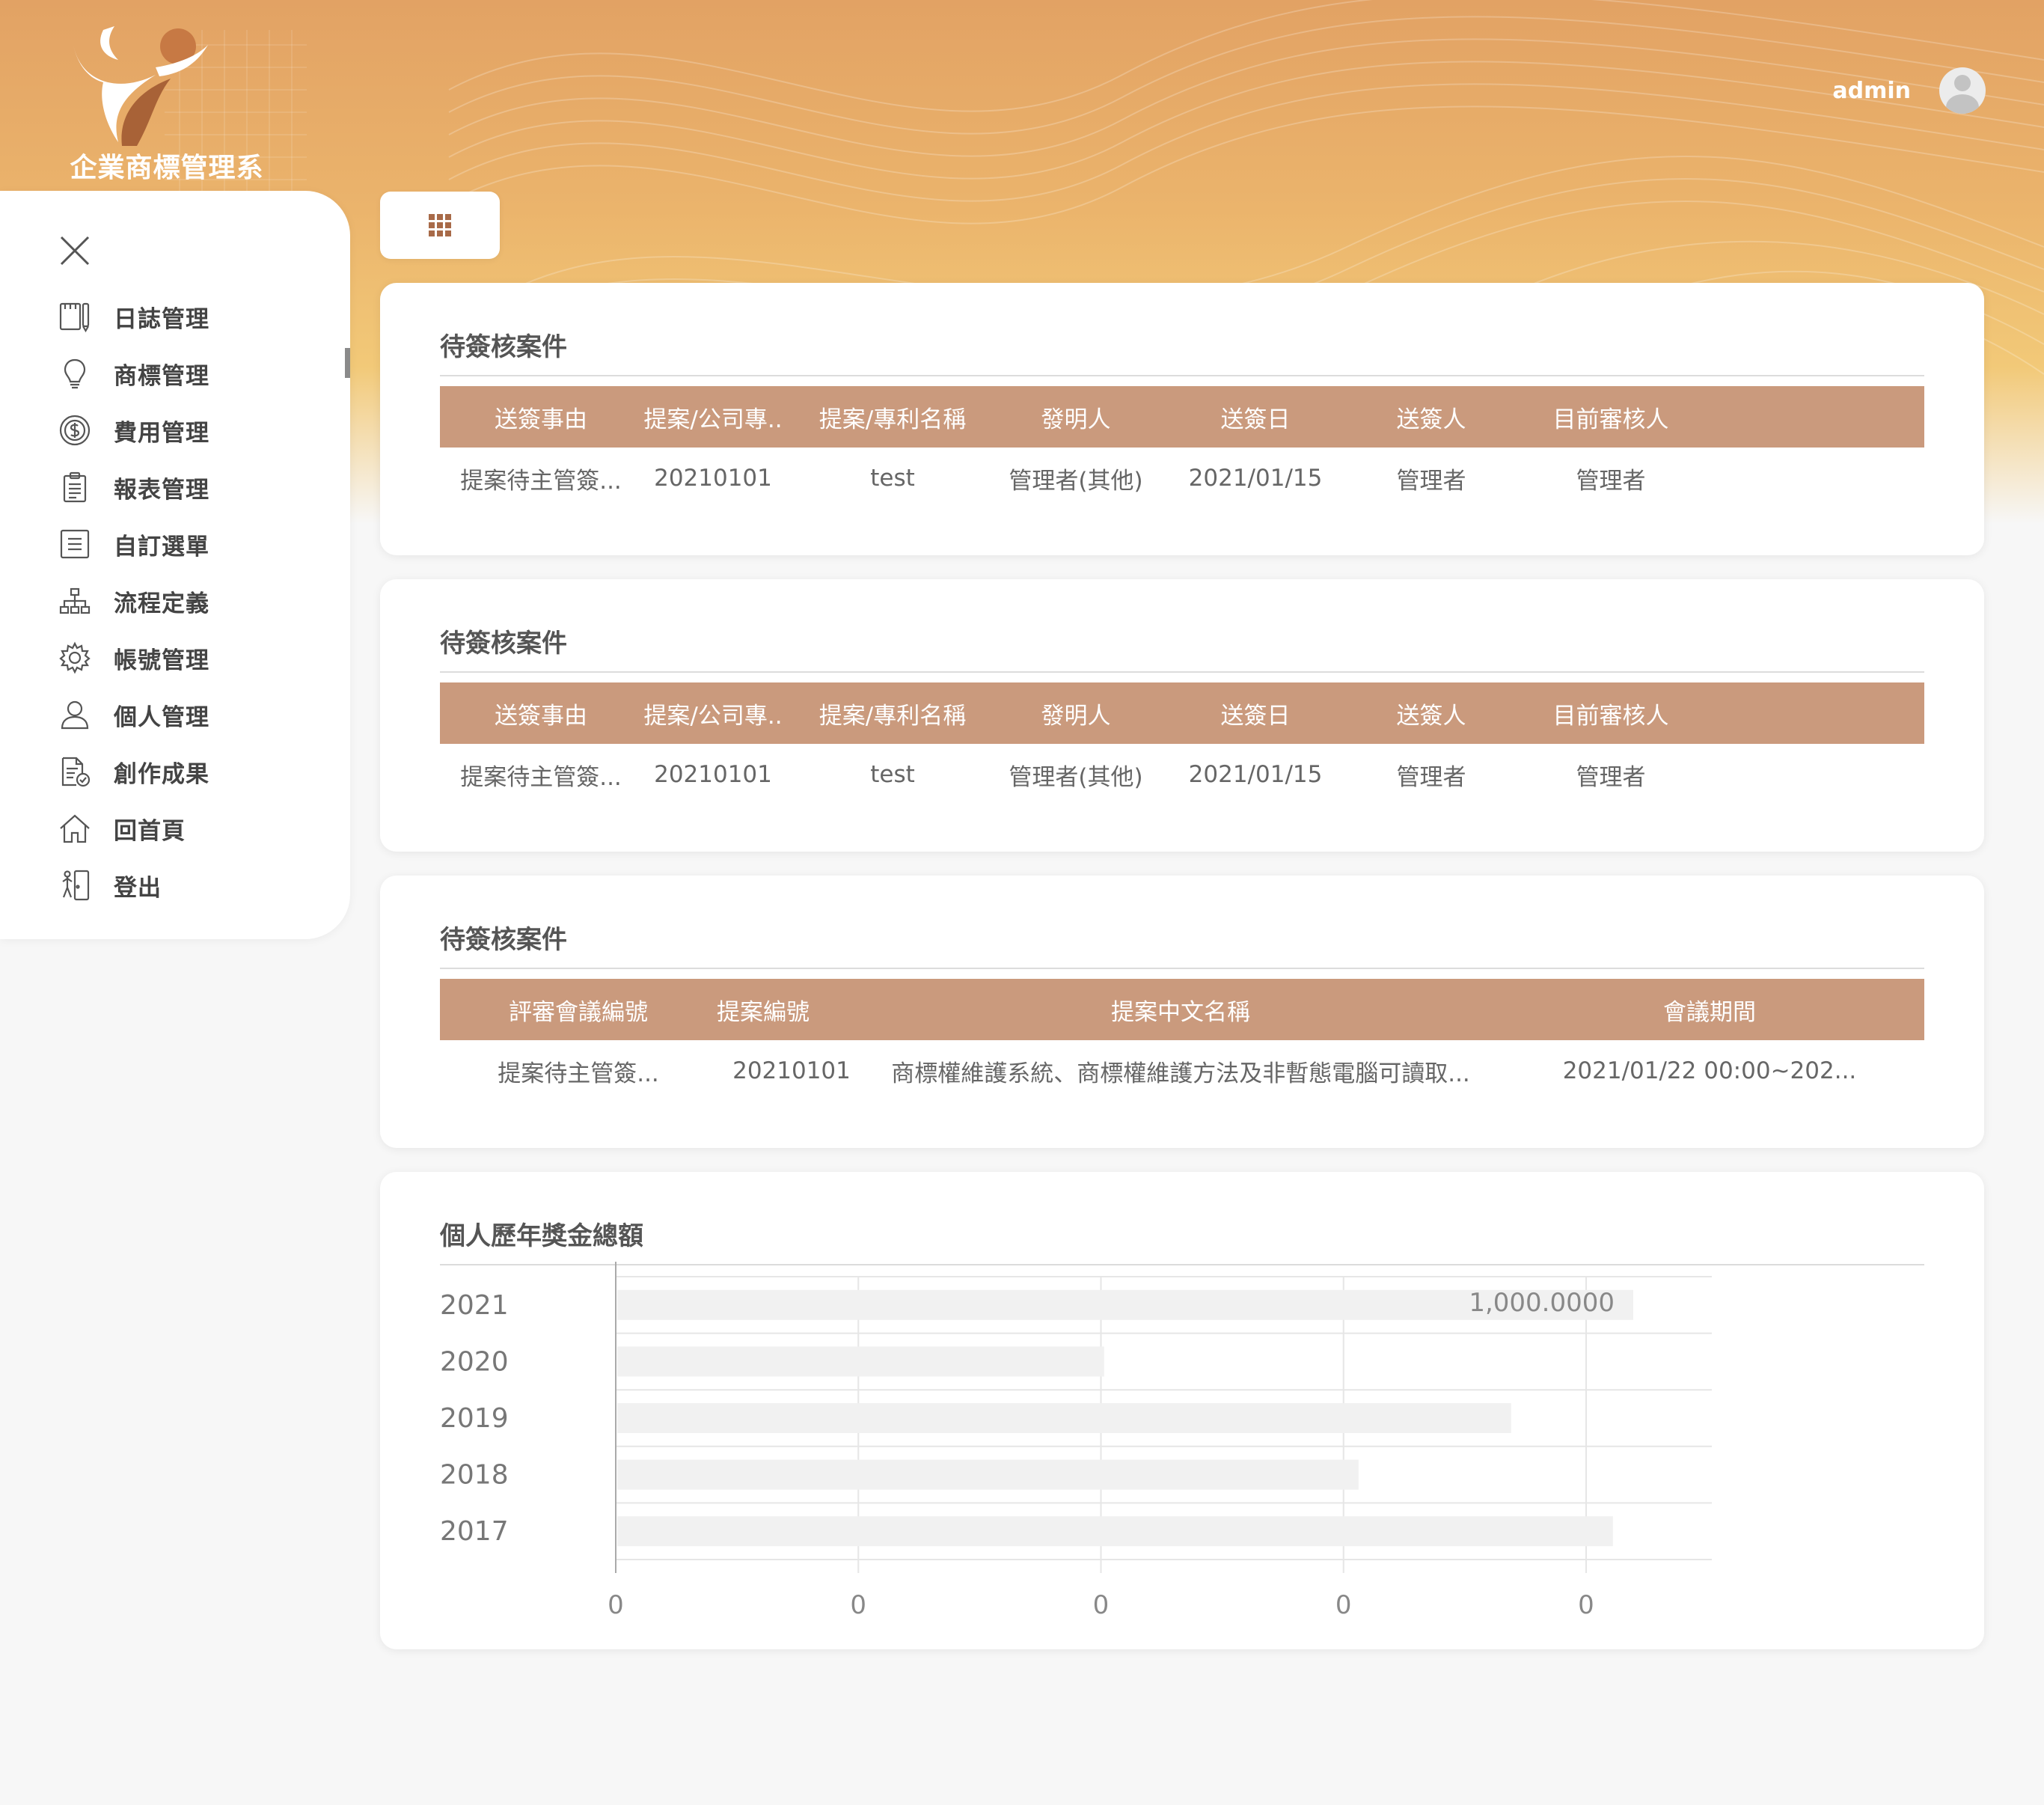 The height and width of the screenshot is (1805, 2044). I want to click on apps-grid-button, so click(440, 226).